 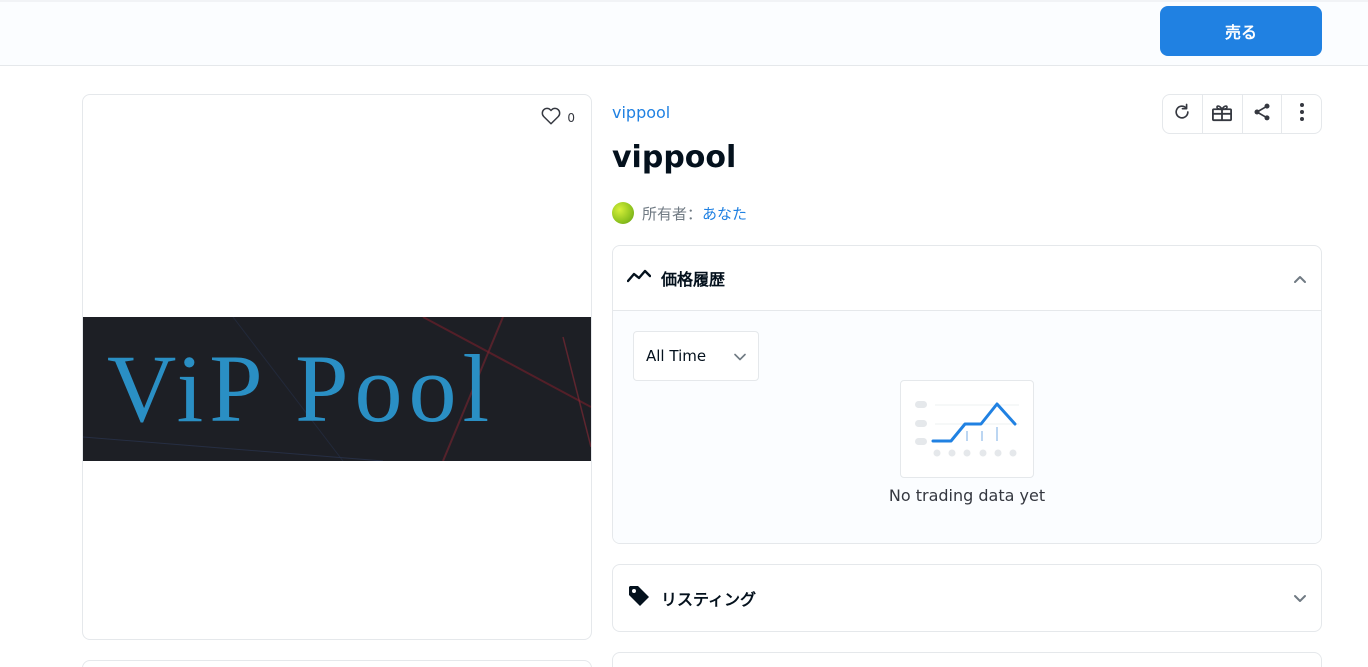 I want to click on price-history-title: 価格履歴, so click(x=693, y=279).